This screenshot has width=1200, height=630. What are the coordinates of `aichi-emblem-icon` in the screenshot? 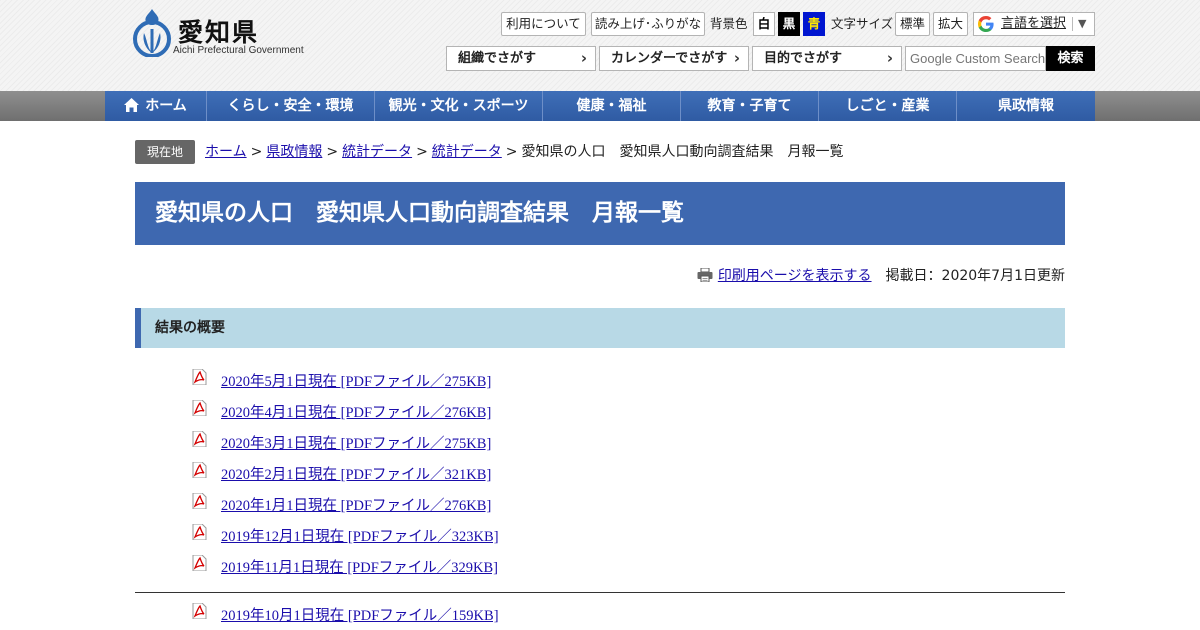 It's located at (152, 33).